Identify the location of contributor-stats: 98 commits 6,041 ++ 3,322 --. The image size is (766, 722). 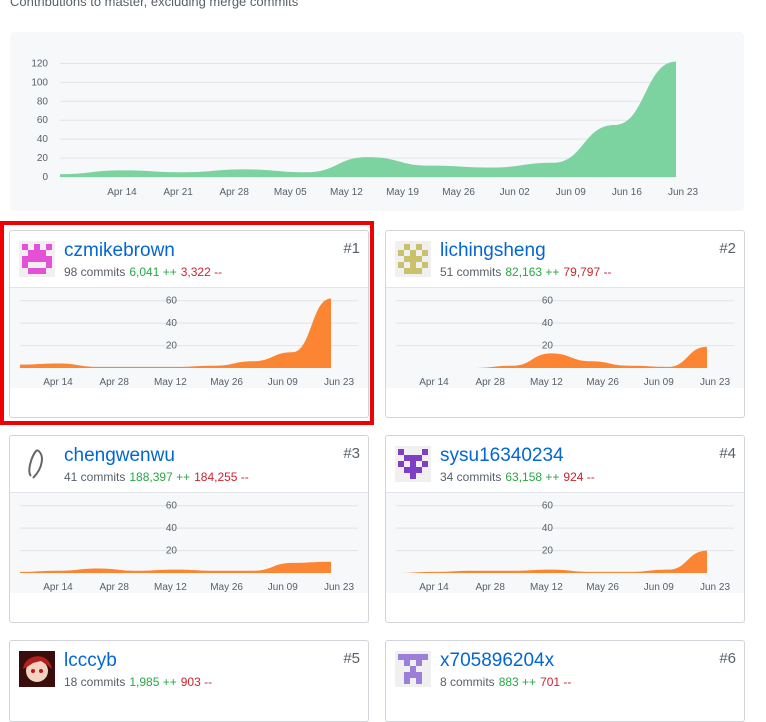
(143, 272).